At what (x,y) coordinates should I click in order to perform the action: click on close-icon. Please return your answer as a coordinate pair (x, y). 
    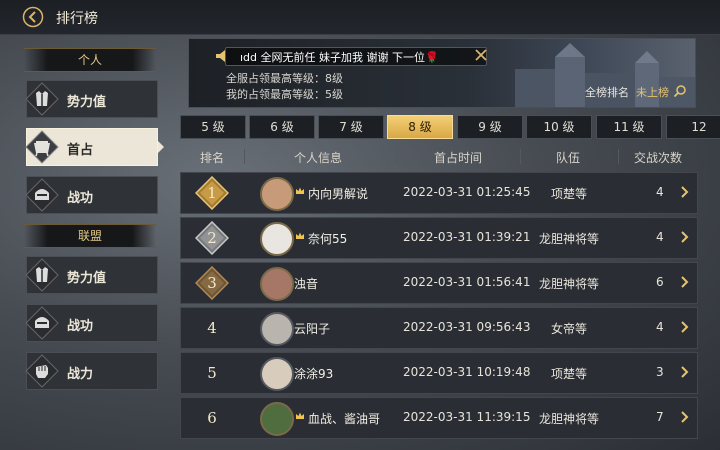
    Looking at the image, I should click on (481, 55).